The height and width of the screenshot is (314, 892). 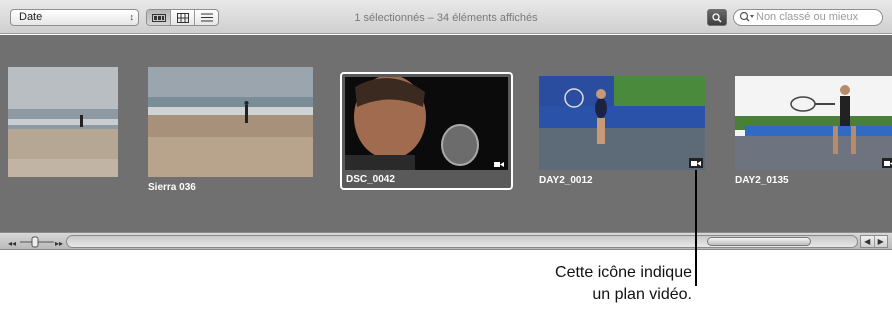 What do you see at coordinates (868, 241) in the screenshot?
I see `scroll-left-arrow-icon: ◀` at bounding box center [868, 241].